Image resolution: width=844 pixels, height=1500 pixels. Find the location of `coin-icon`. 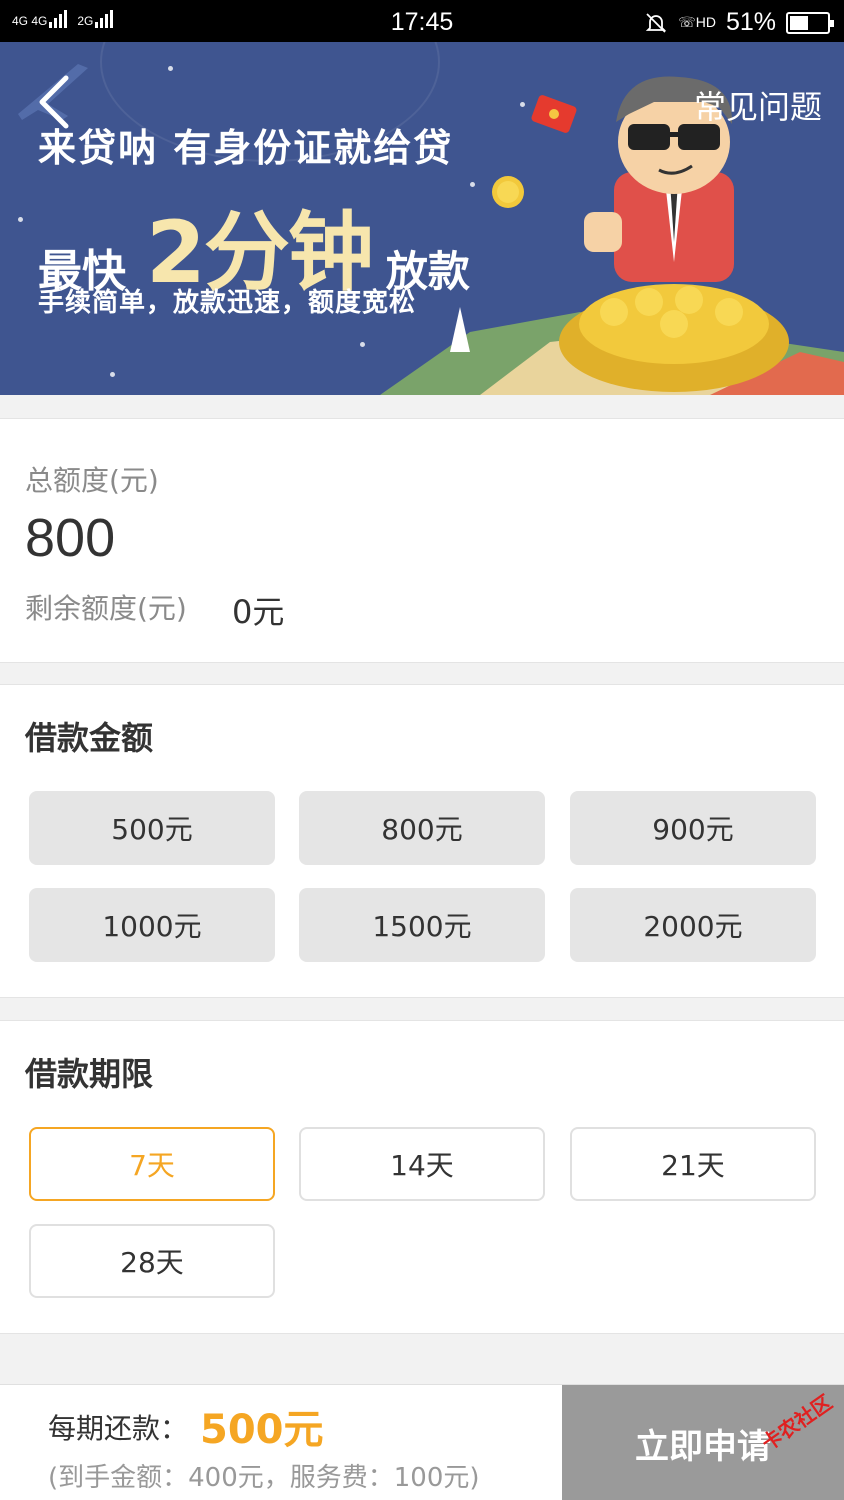

coin-icon is located at coordinates (508, 192).